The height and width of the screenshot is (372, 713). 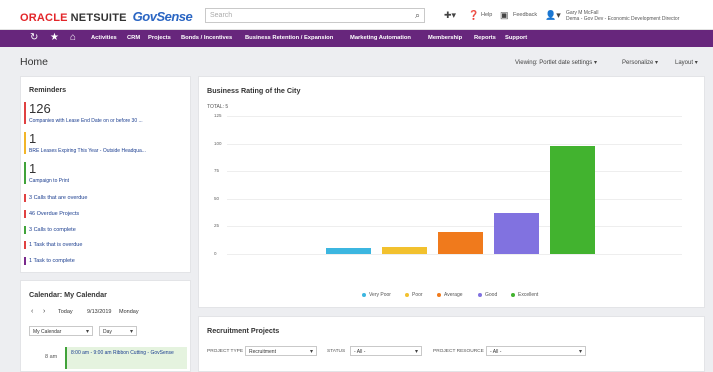 What do you see at coordinates (281, 351) in the screenshot?
I see `project-type-select: Recruitment ▾` at bounding box center [281, 351].